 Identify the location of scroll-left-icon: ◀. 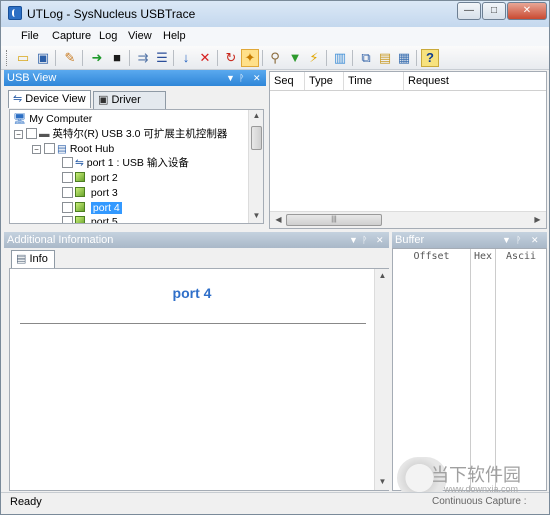
(278, 219).